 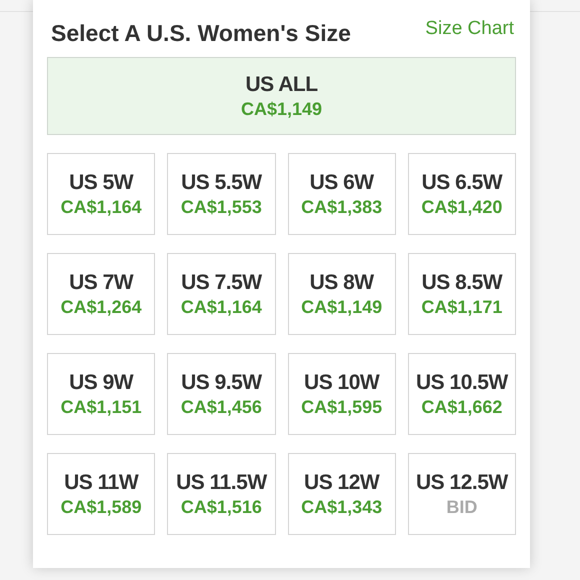 I want to click on size-option: US 9.5W CA$1,456, so click(x=221, y=394).